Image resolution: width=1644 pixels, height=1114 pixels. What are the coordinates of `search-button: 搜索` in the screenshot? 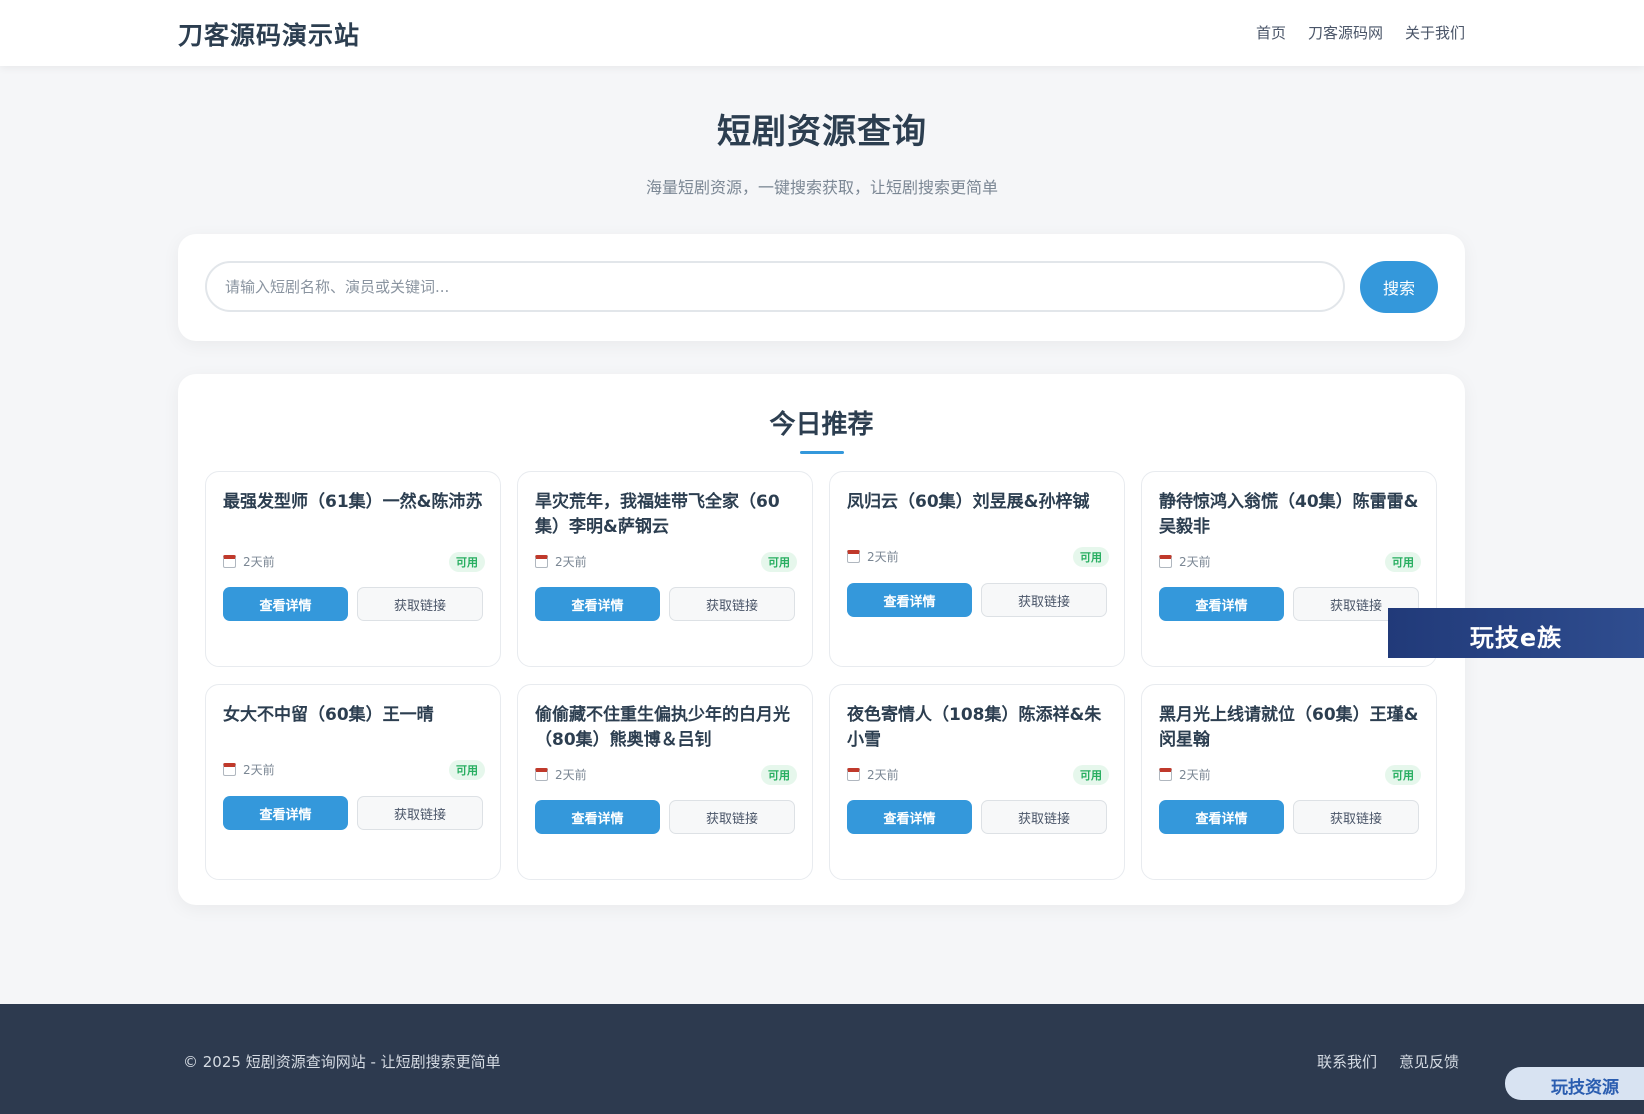 It's located at (1399, 287).